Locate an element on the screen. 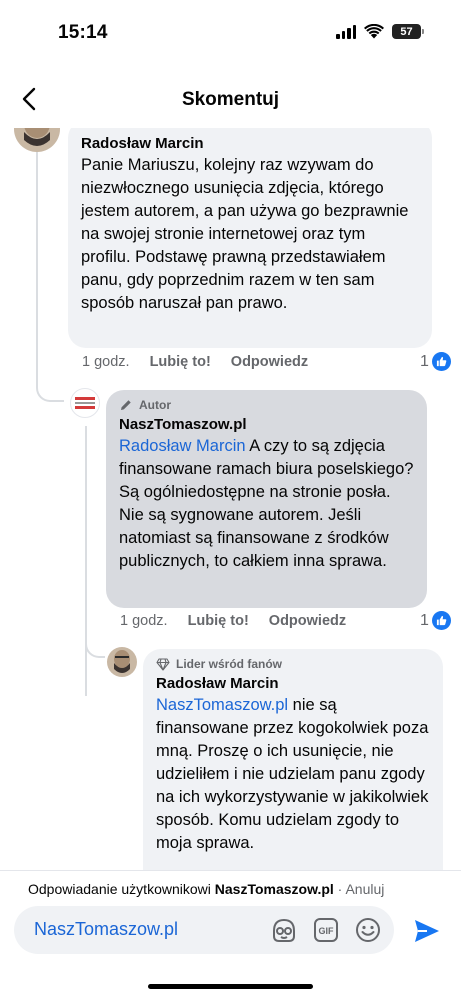 Image resolution: width=461 pixels, height=1000 pixels. comment-author-name: NaszTomaszow.pl is located at coordinates (266, 425).